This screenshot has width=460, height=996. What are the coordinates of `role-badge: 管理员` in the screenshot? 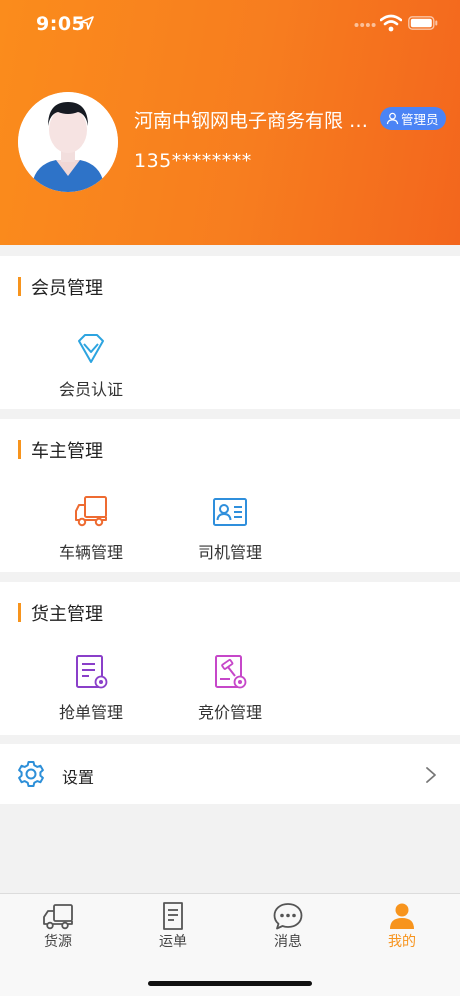 It's located at (413, 118).